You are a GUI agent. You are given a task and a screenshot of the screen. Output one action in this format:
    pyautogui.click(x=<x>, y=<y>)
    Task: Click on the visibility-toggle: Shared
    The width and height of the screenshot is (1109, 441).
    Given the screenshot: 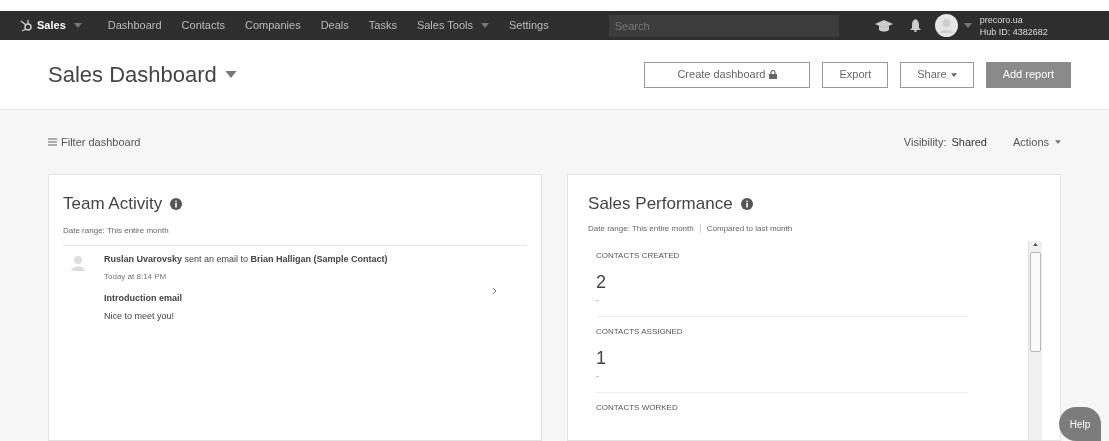 What is the action you would take?
    pyautogui.click(x=969, y=142)
    